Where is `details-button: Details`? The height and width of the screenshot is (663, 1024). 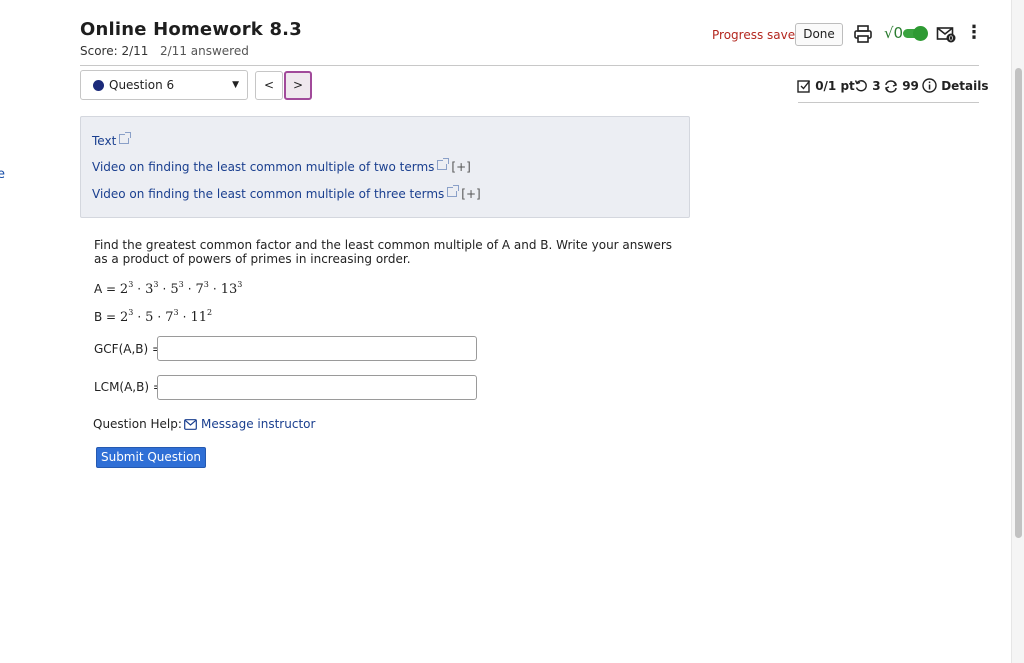 details-button: Details is located at coordinates (955, 86).